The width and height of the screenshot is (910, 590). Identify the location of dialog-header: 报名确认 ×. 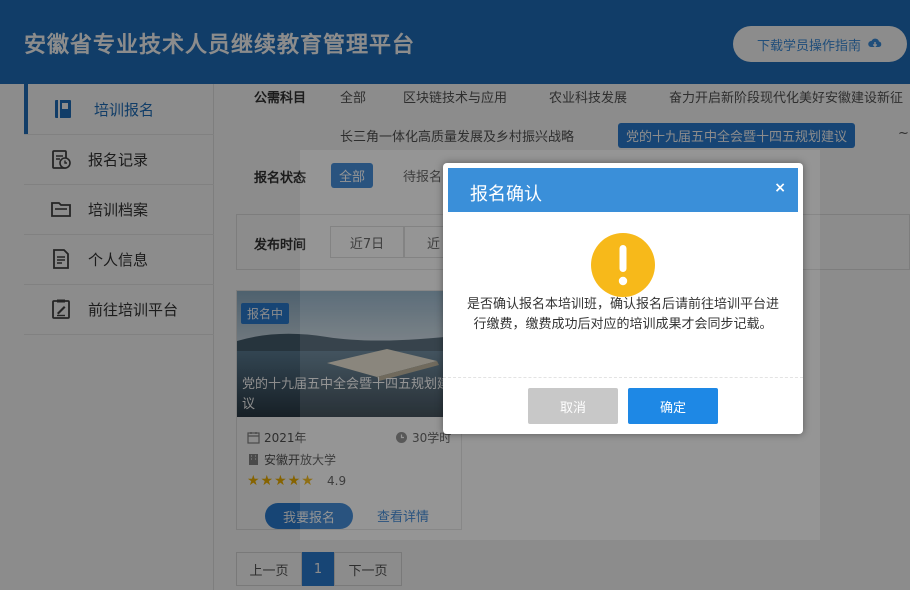
(623, 190).